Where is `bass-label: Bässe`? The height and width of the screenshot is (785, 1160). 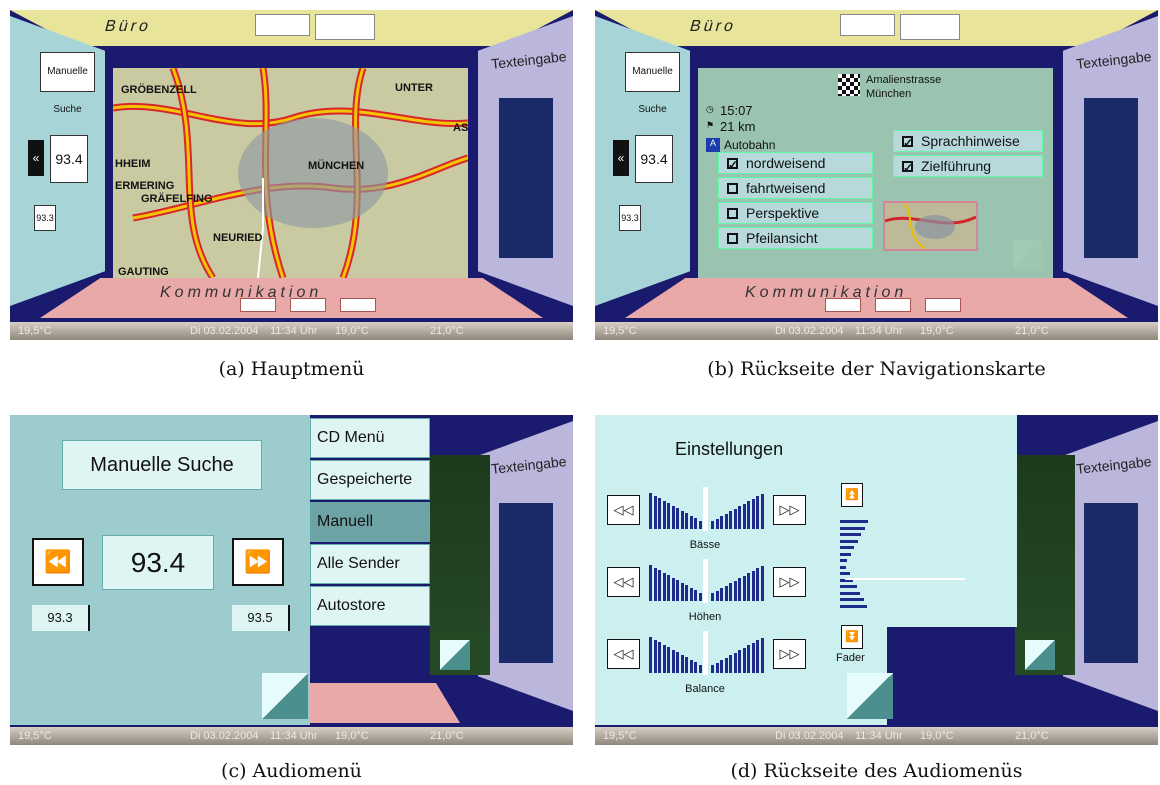
bass-label: Bässe is located at coordinates (705, 545).